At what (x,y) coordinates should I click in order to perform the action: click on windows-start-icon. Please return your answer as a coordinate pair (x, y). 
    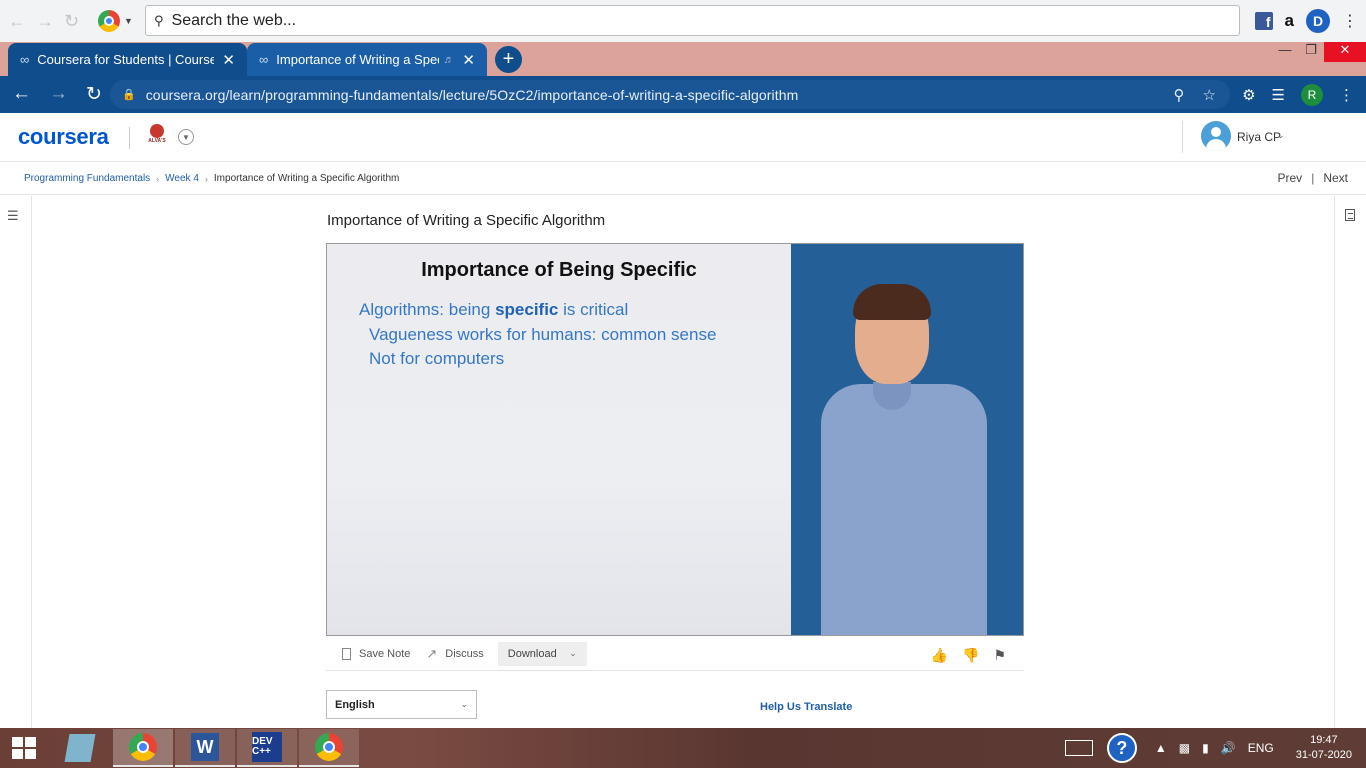
    Looking at the image, I should click on (24, 748).